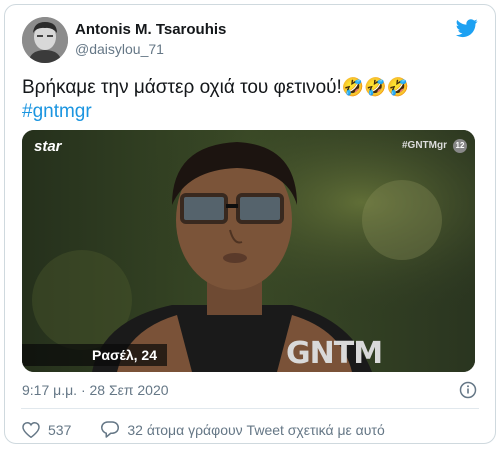 The width and height of the screenshot is (502, 450). What do you see at coordinates (47, 429) in the screenshot?
I see `like-button: 537` at bounding box center [47, 429].